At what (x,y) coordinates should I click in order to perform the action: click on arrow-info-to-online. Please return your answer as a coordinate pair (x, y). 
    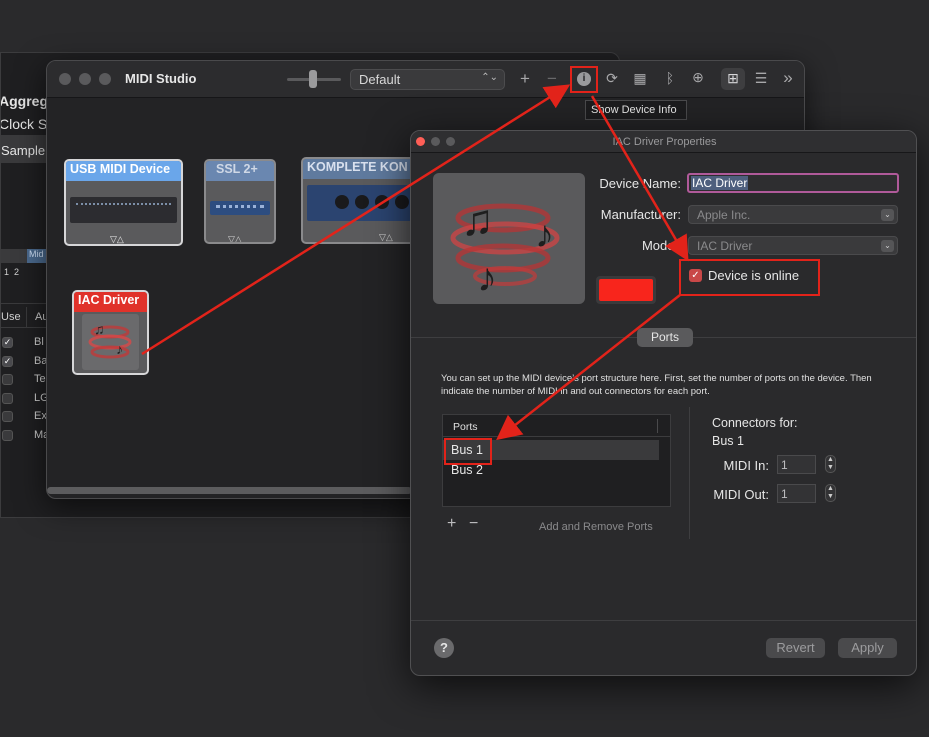
    Looking at the image, I should click on (639, 178).